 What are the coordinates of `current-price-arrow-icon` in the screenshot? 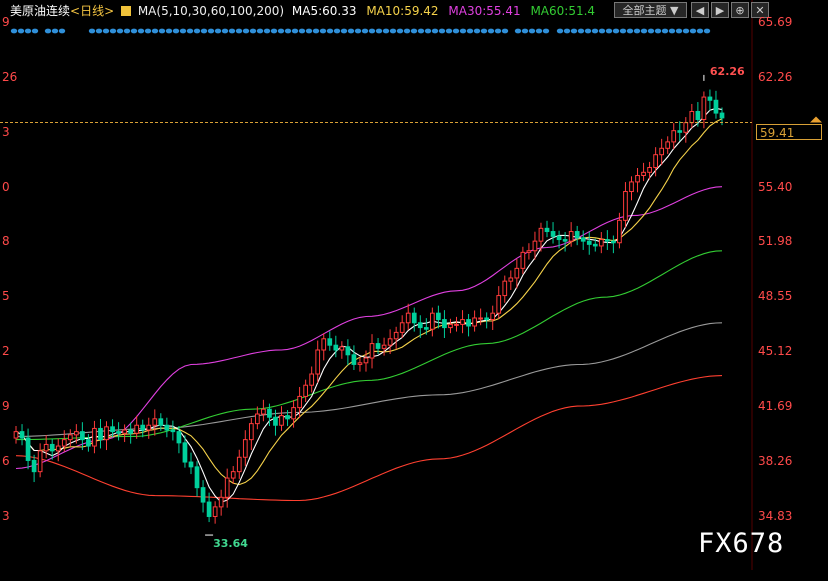 It's located at (816, 119).